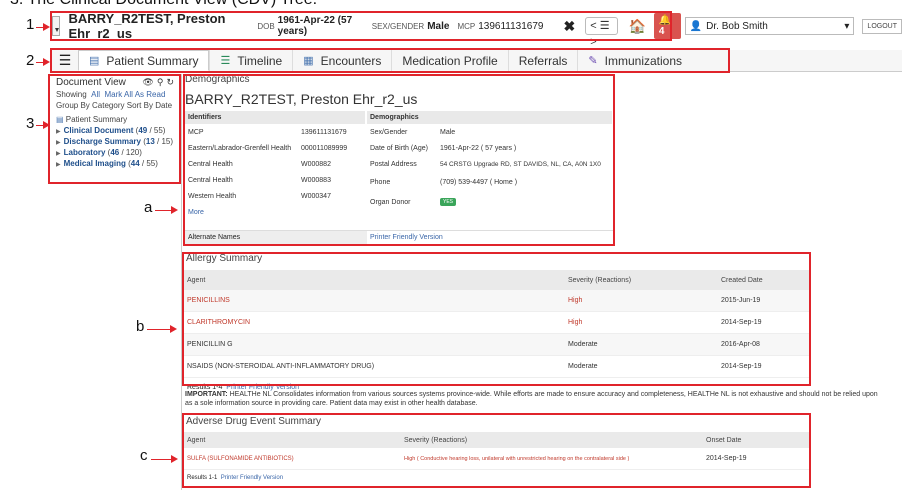  I want to click on callout-2: 2, so click(30, 60).